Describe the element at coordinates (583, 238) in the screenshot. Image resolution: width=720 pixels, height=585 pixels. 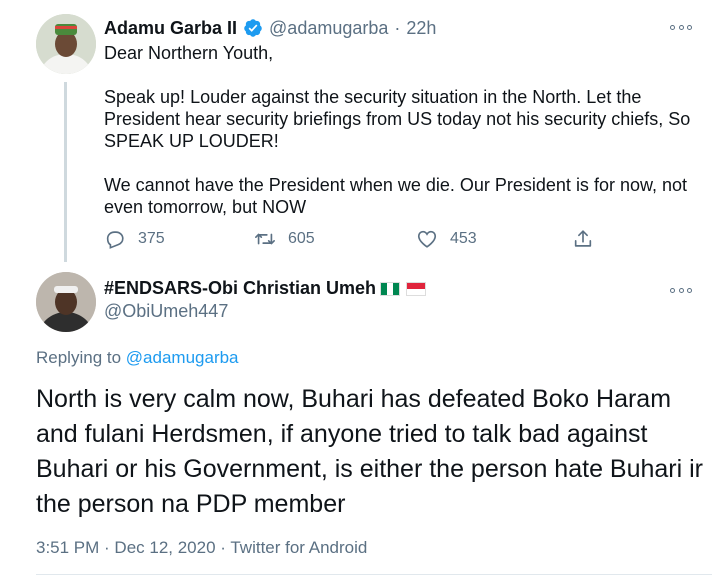
I see `share-icon` at that location.